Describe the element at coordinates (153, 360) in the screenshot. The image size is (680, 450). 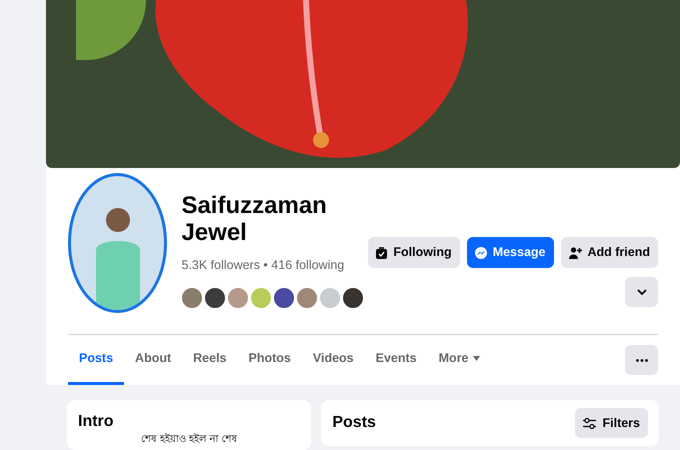
I see `profile-tab: About` at that location.